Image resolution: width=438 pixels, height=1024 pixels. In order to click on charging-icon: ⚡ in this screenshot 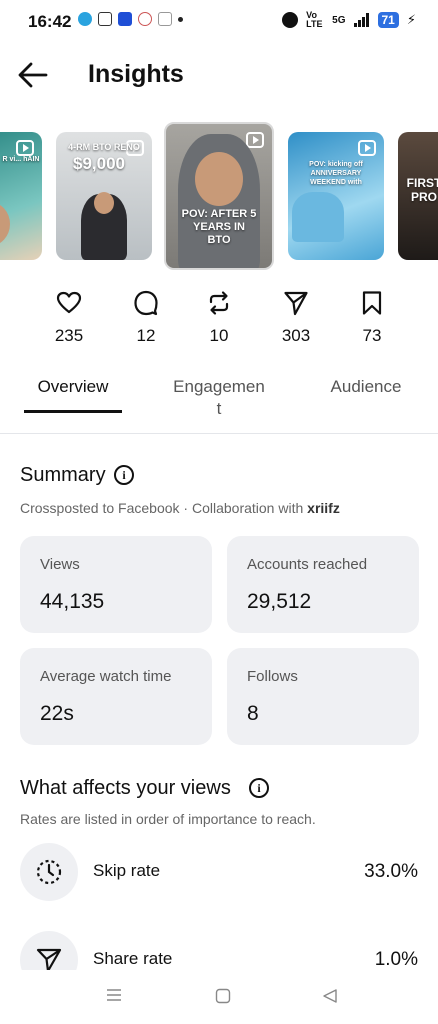, I will do `click(411, 19)`.